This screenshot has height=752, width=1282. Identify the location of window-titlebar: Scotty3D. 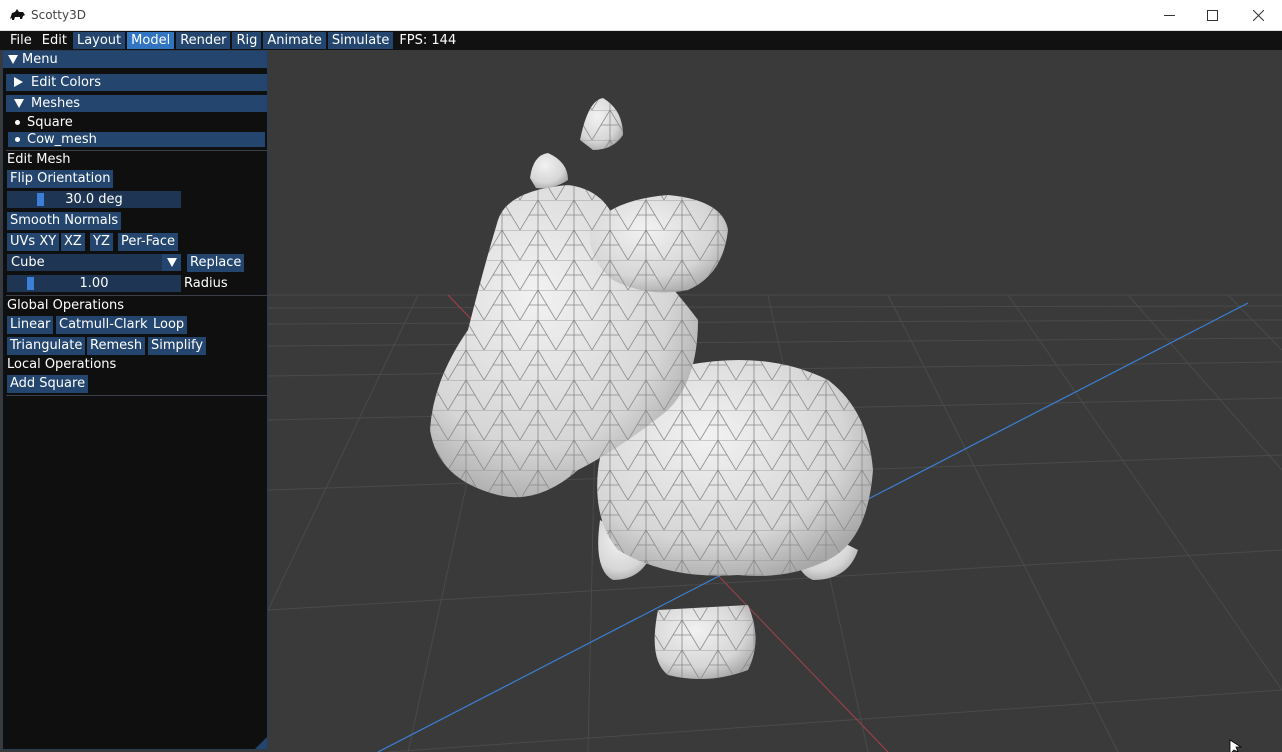
(641, 15).